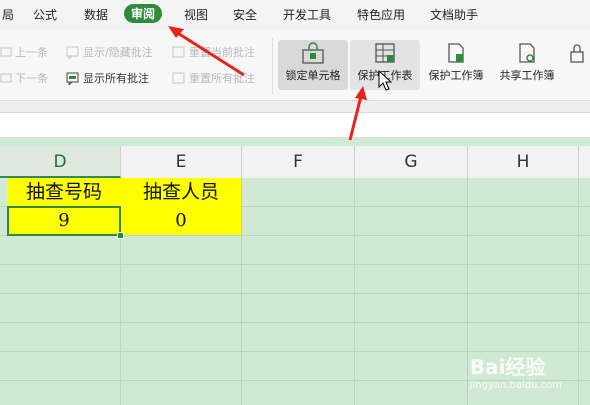 Image resolution: width=590 pixels, height=405 pixels. What do you see at coordinates (385, 53) in the screenshot?
I see `protect-sheet-icon` at bounding box center [385, 53].